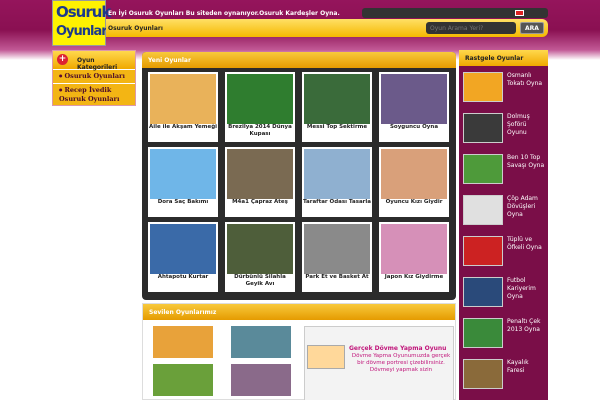  I want to click on game-title: Taraftar Odası Tasarla, so click(337, 202).